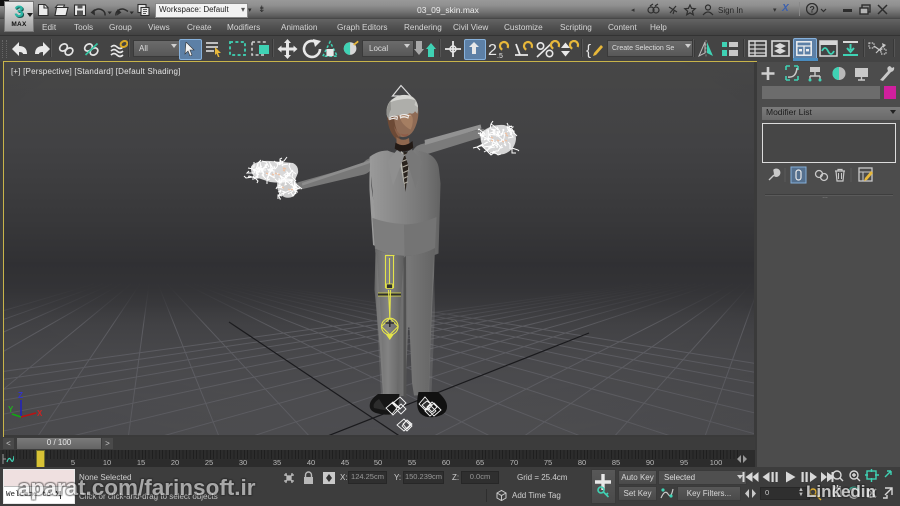 Image resolution: width=900 pixels, height=506 pixels. What do you see at coordinates (730, 10) in the screenshot?
I see `svg-text: Sign In` at bounding box center [730, 10].